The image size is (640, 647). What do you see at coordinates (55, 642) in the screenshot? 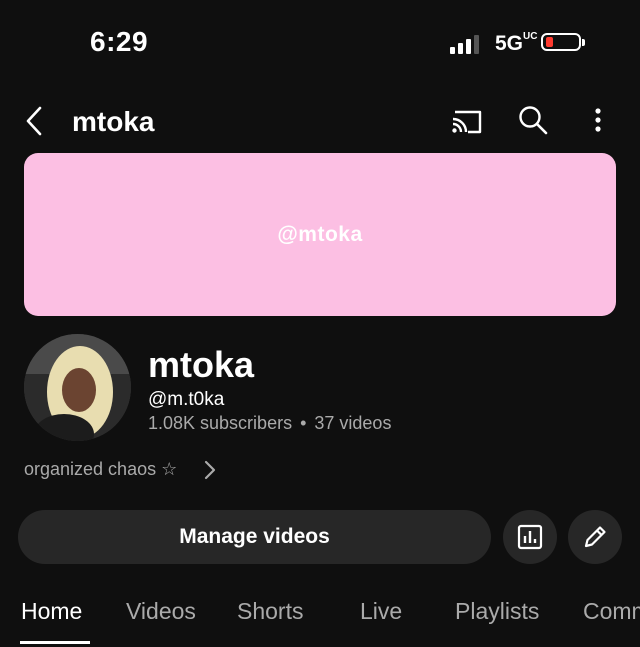
I see `active-tab-indicator` at bounding box center [55, 642].